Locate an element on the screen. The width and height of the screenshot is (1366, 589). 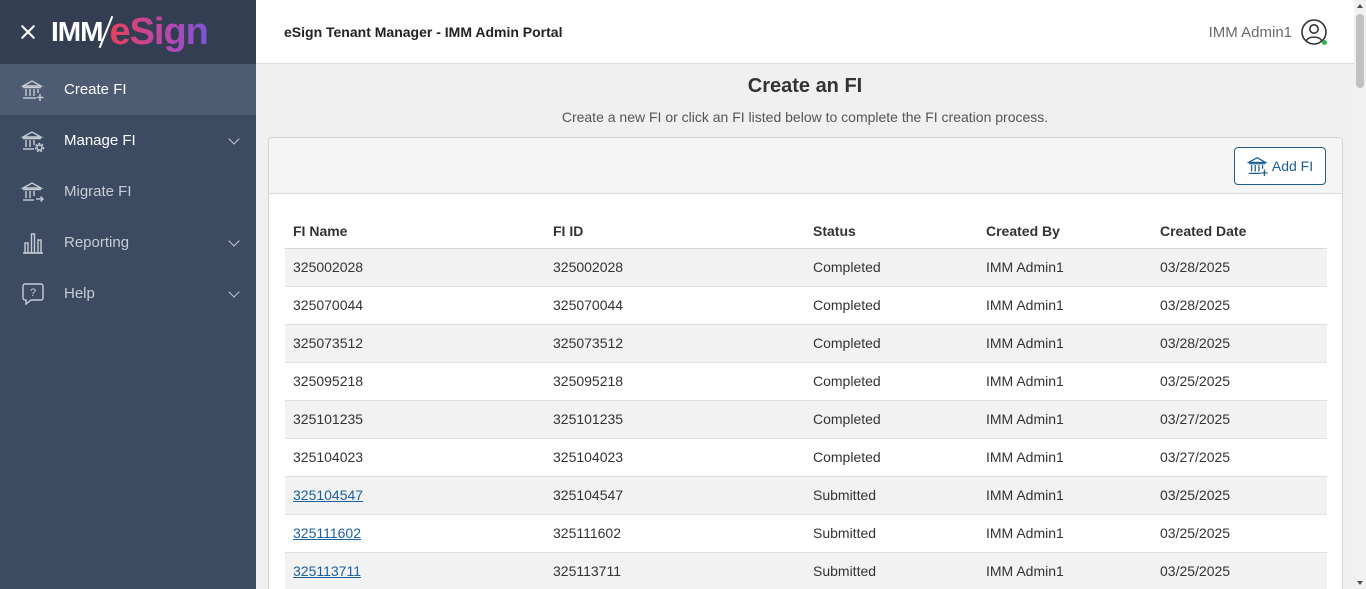
column-header-status: Status is located at coordinates (891, 231).